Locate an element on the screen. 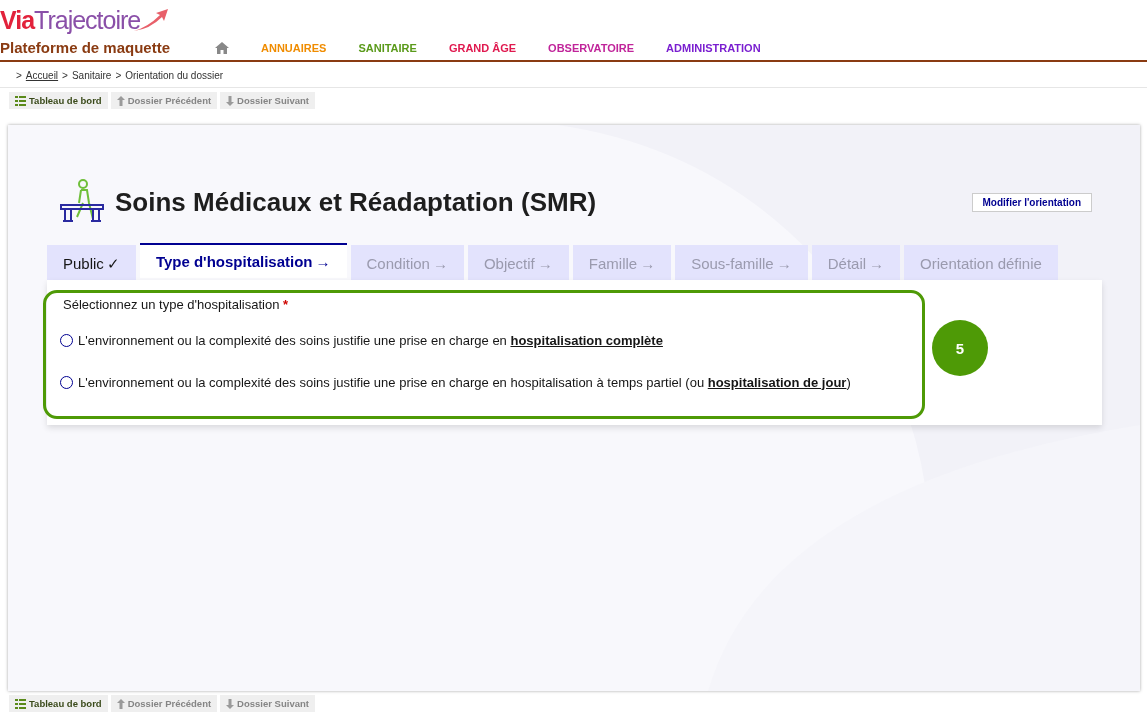  step-tab: Famille → is located at coordinates (622, 262).